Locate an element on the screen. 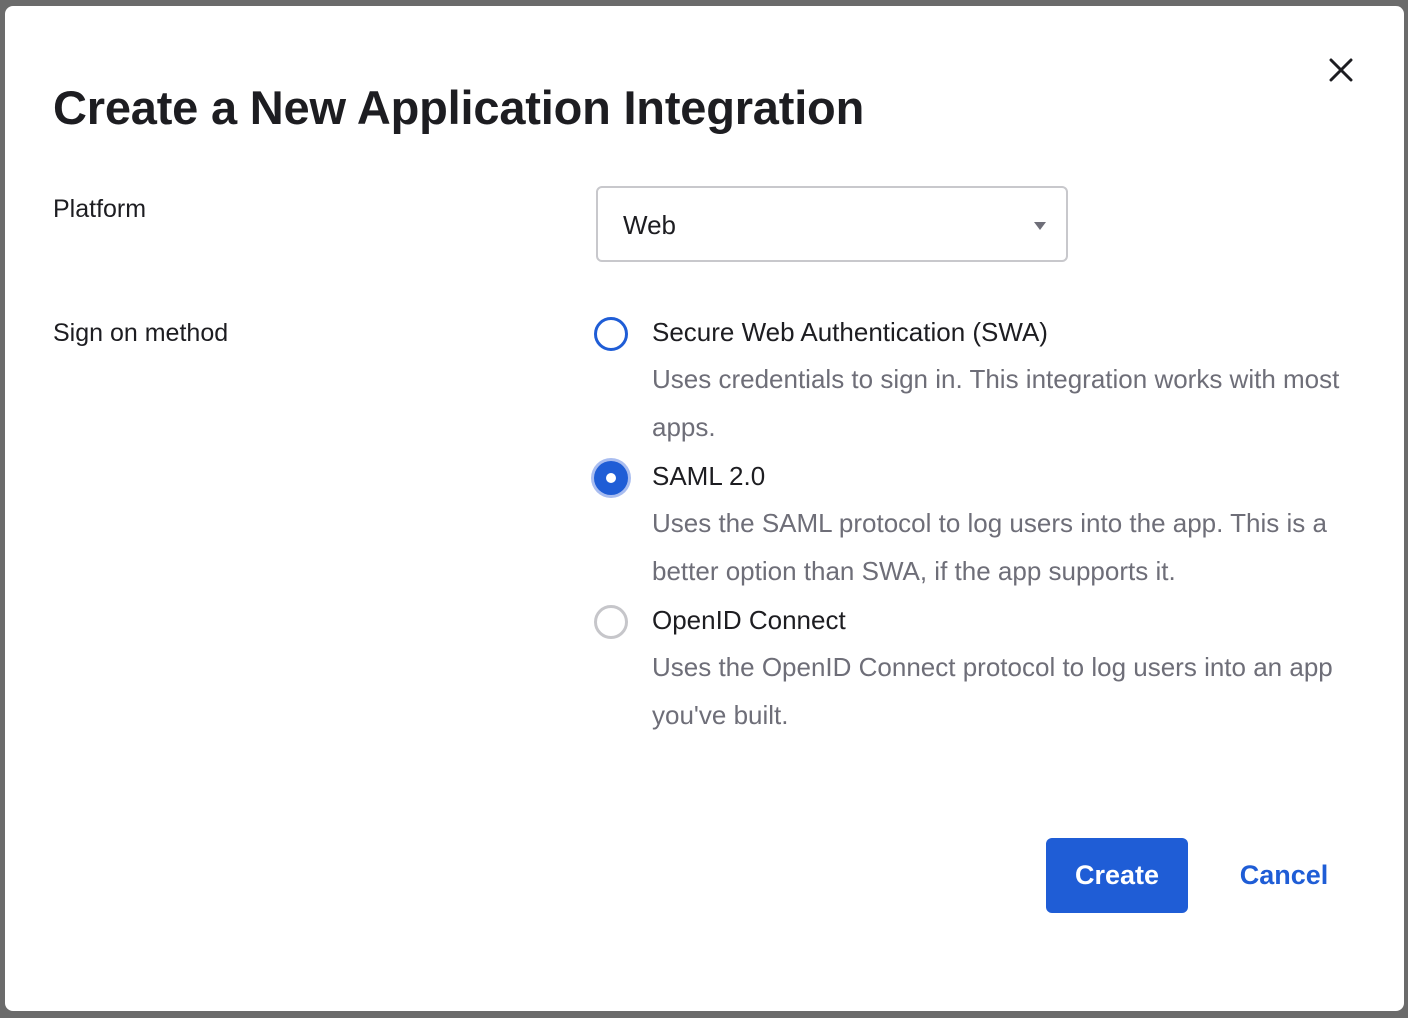  dialog-title: Create a New Application Integration is located at coordinates (459, 107).